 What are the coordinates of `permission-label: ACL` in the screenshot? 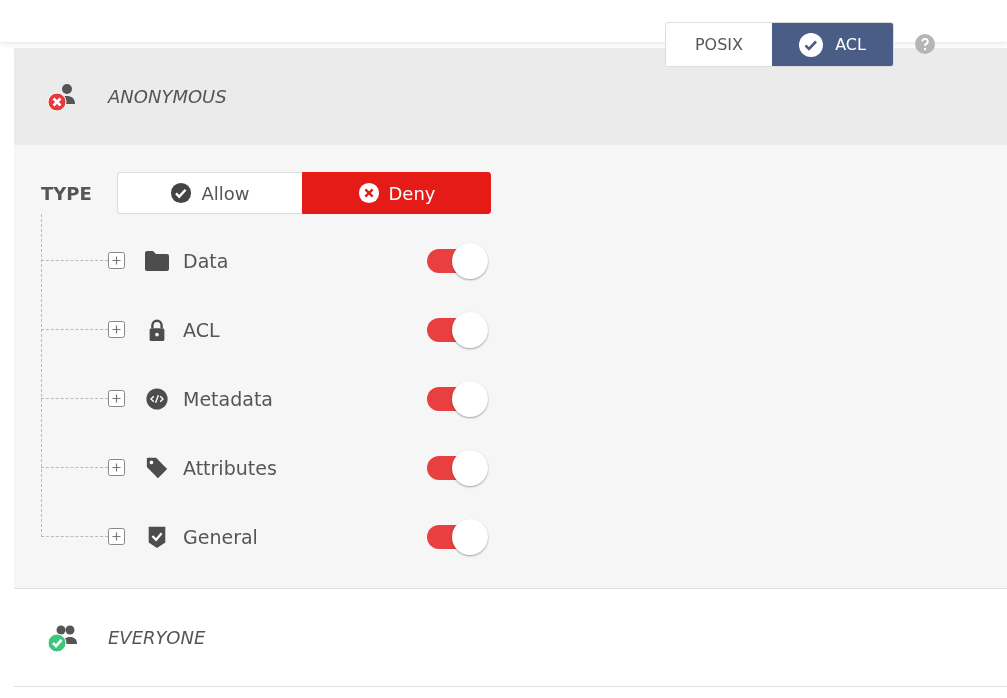 It's located at (202, 329).